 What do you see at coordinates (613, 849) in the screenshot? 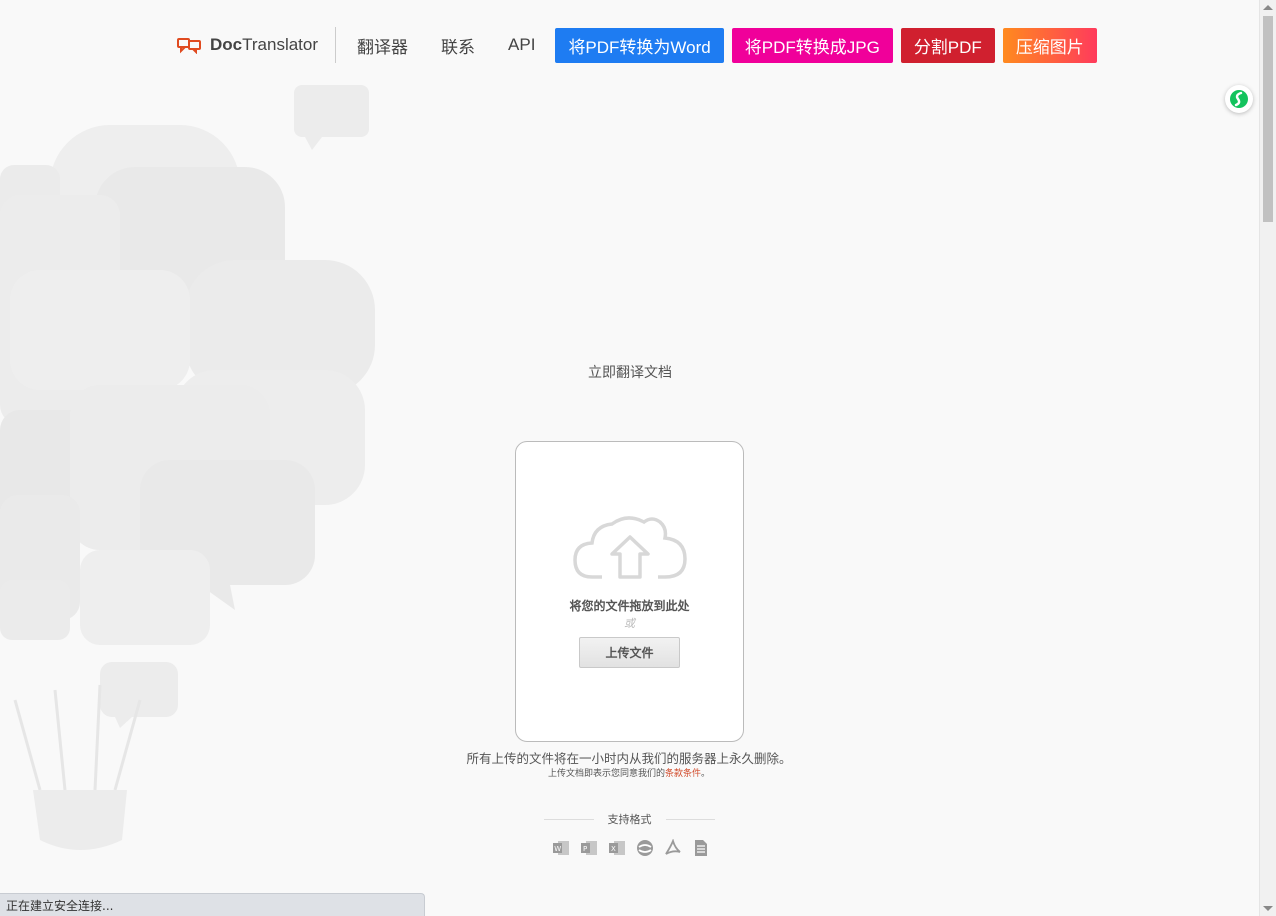
I see `svg-text: X` at bounding box center [613, 849].